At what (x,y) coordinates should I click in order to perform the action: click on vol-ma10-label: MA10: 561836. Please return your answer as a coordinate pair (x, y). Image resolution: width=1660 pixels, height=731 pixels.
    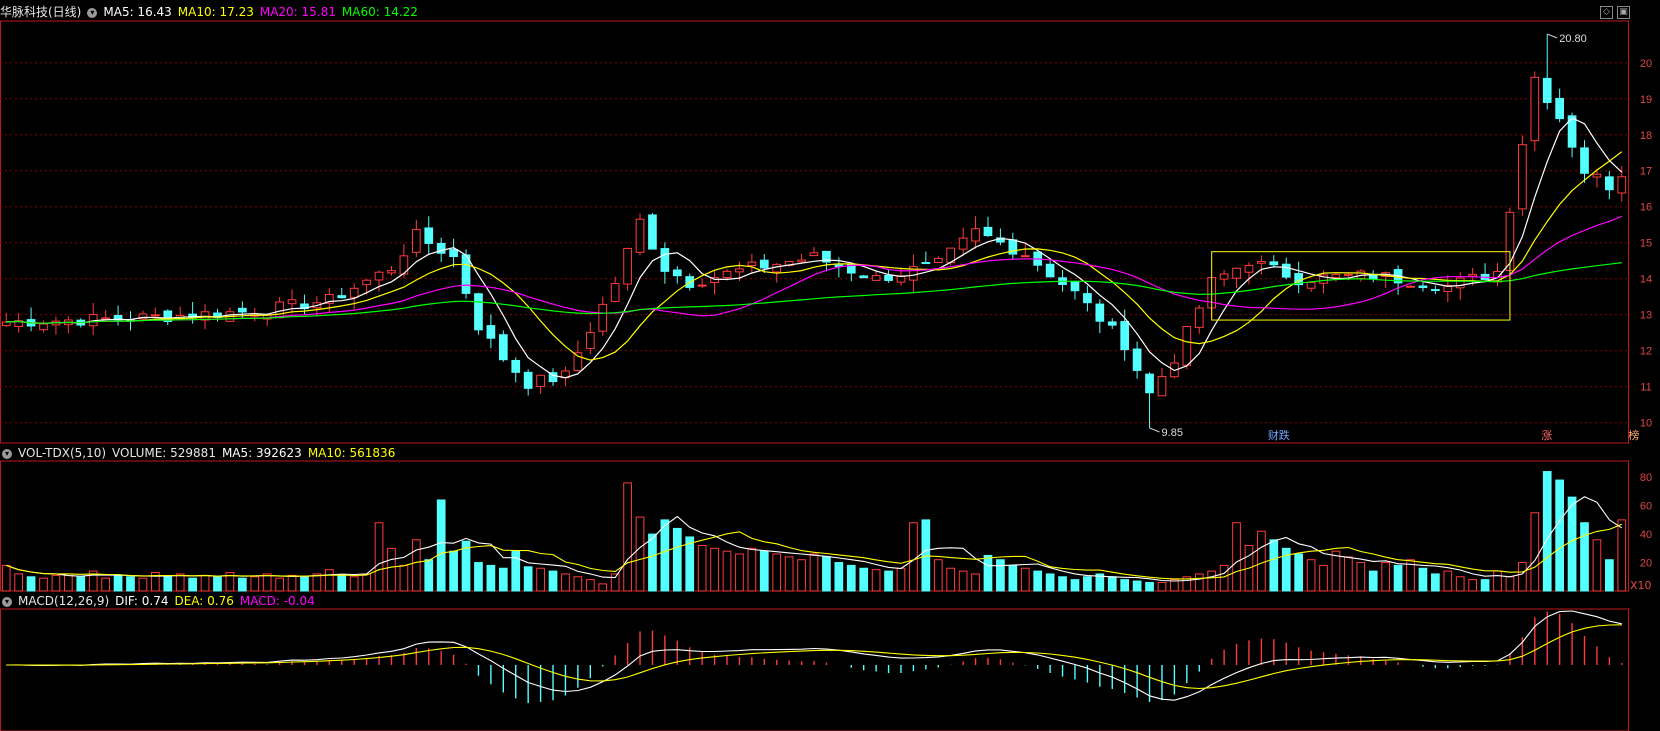
    Looking at the image, I should click on (351, 453).